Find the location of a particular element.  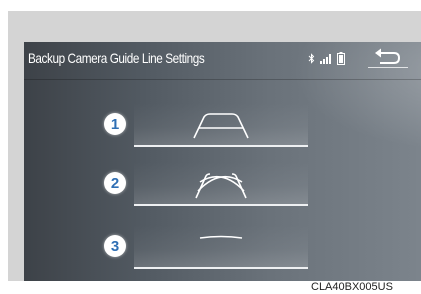

option-1-button is located at coordinates (221, 125).